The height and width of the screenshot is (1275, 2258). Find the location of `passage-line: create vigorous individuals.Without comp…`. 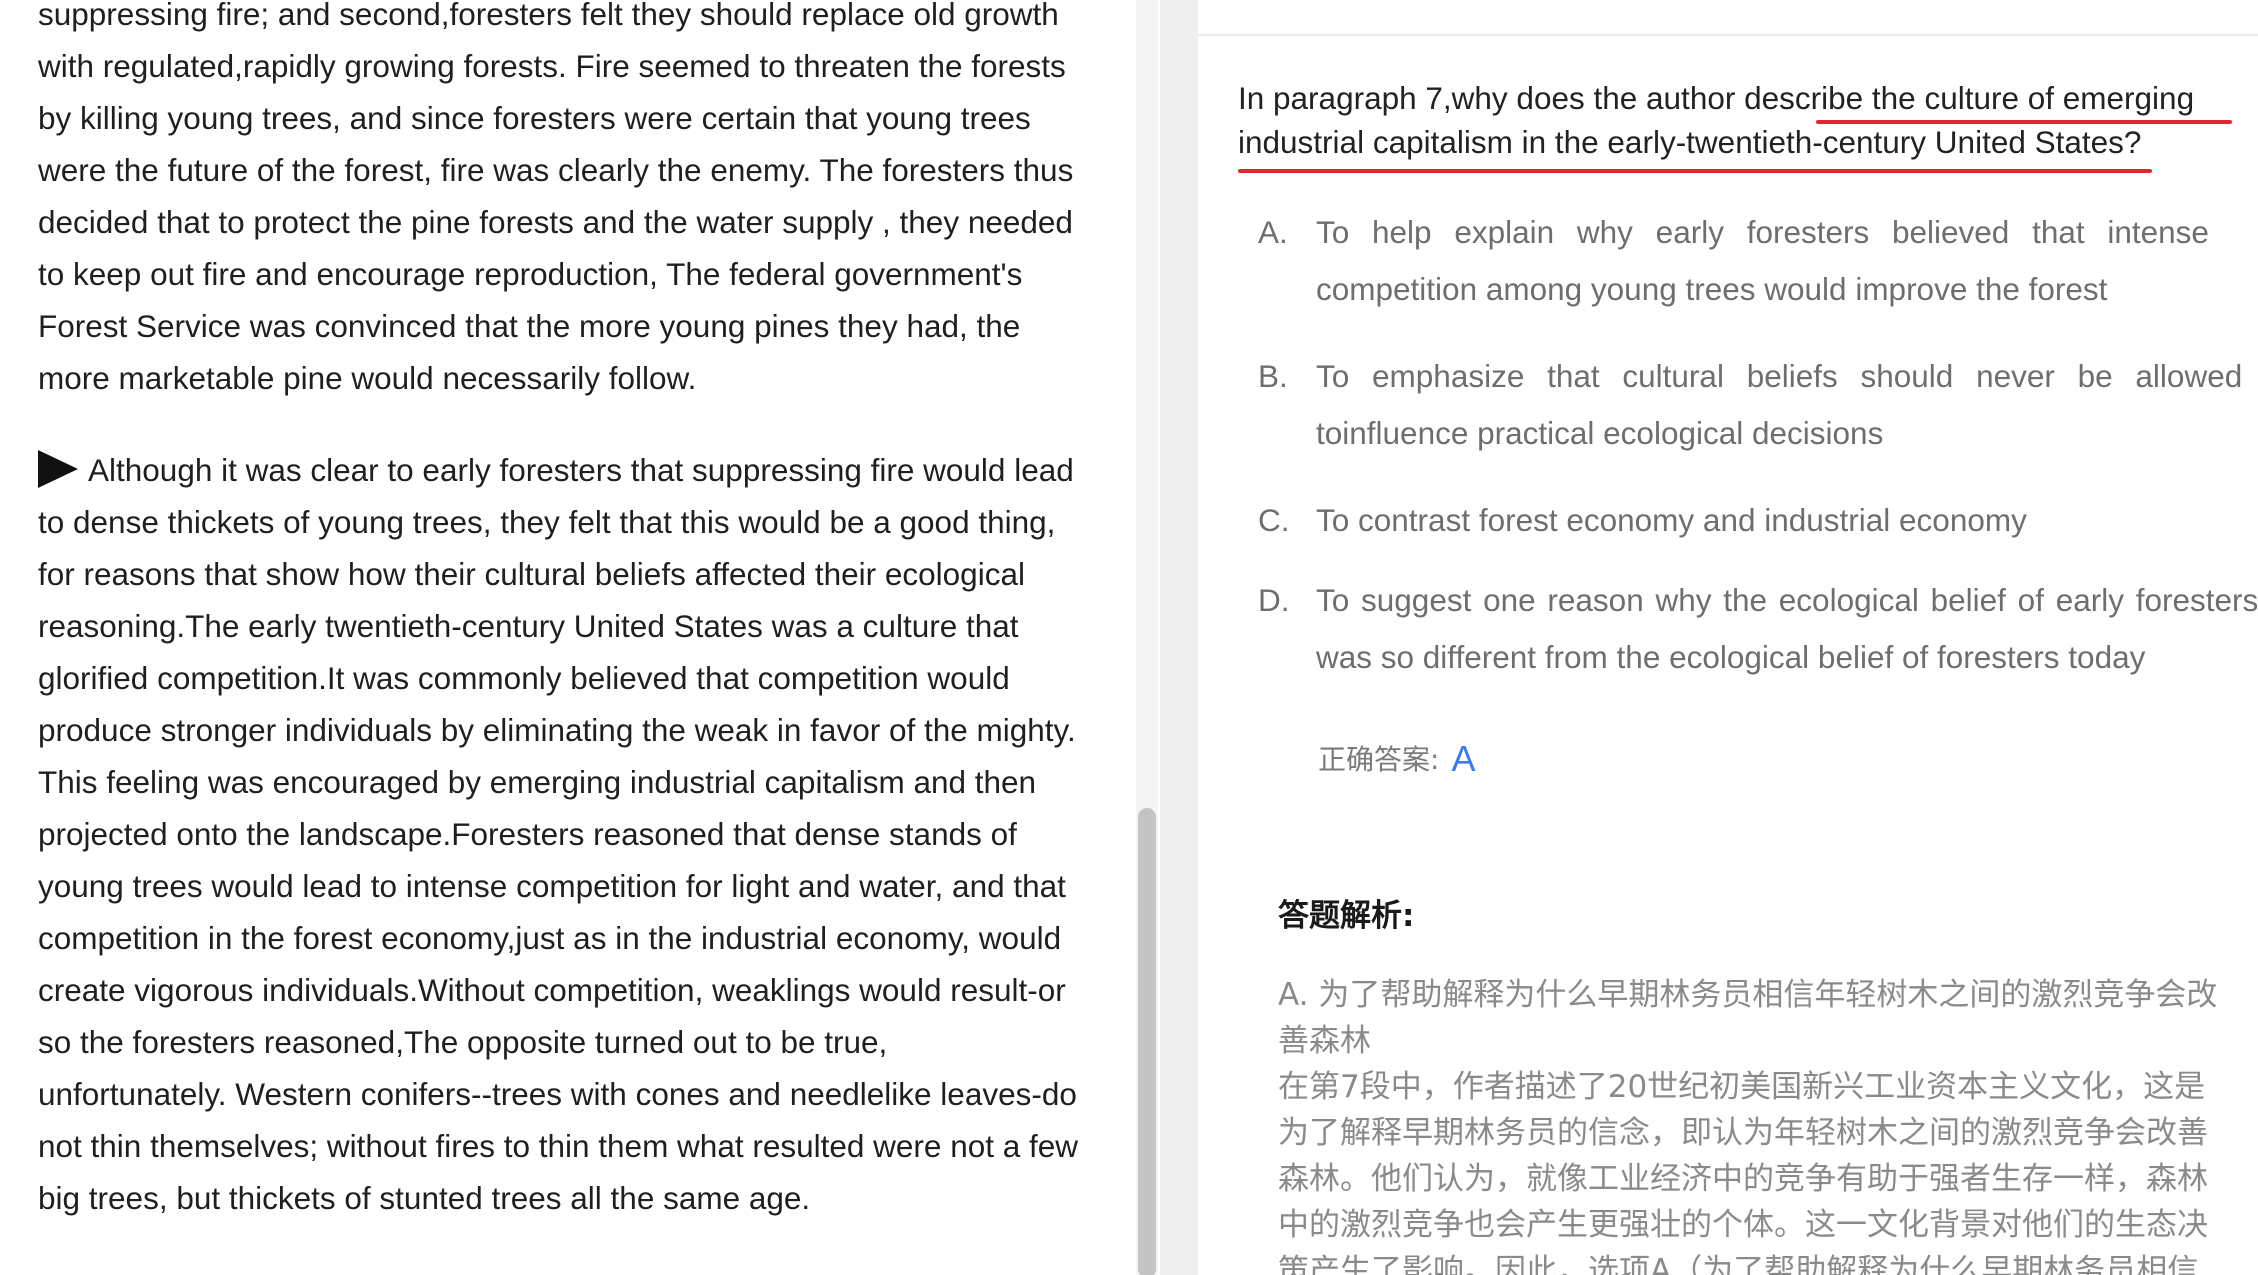

passage-line: create vigorous individuals.Without comp… is located at coordinates (552, 990).